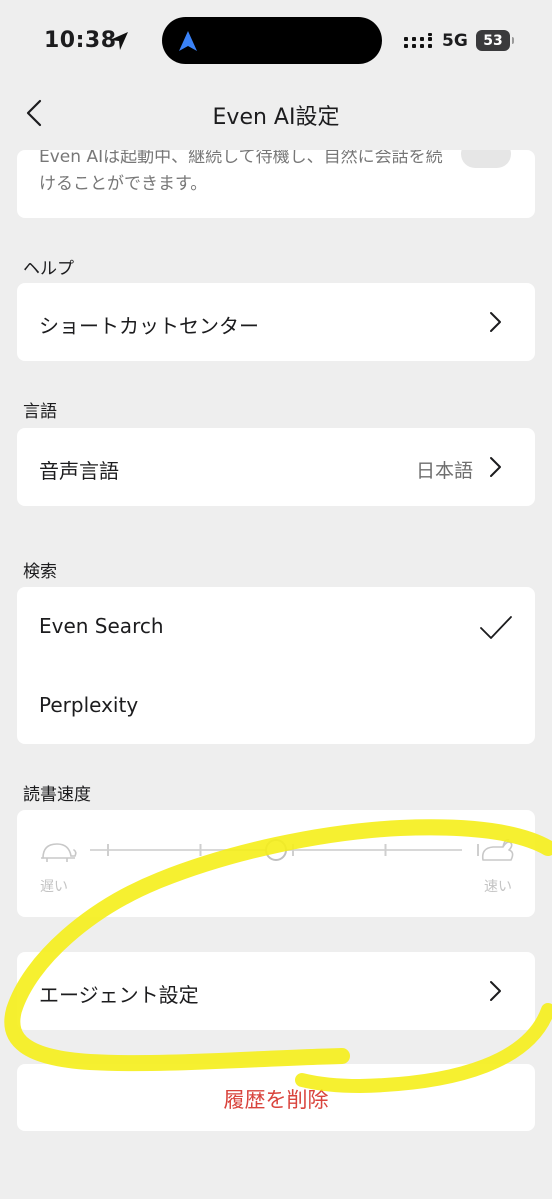 This screenshot has width=552, height=1199. I want to click on delete-history-label: 履歴を削除, so click(276, 1100).